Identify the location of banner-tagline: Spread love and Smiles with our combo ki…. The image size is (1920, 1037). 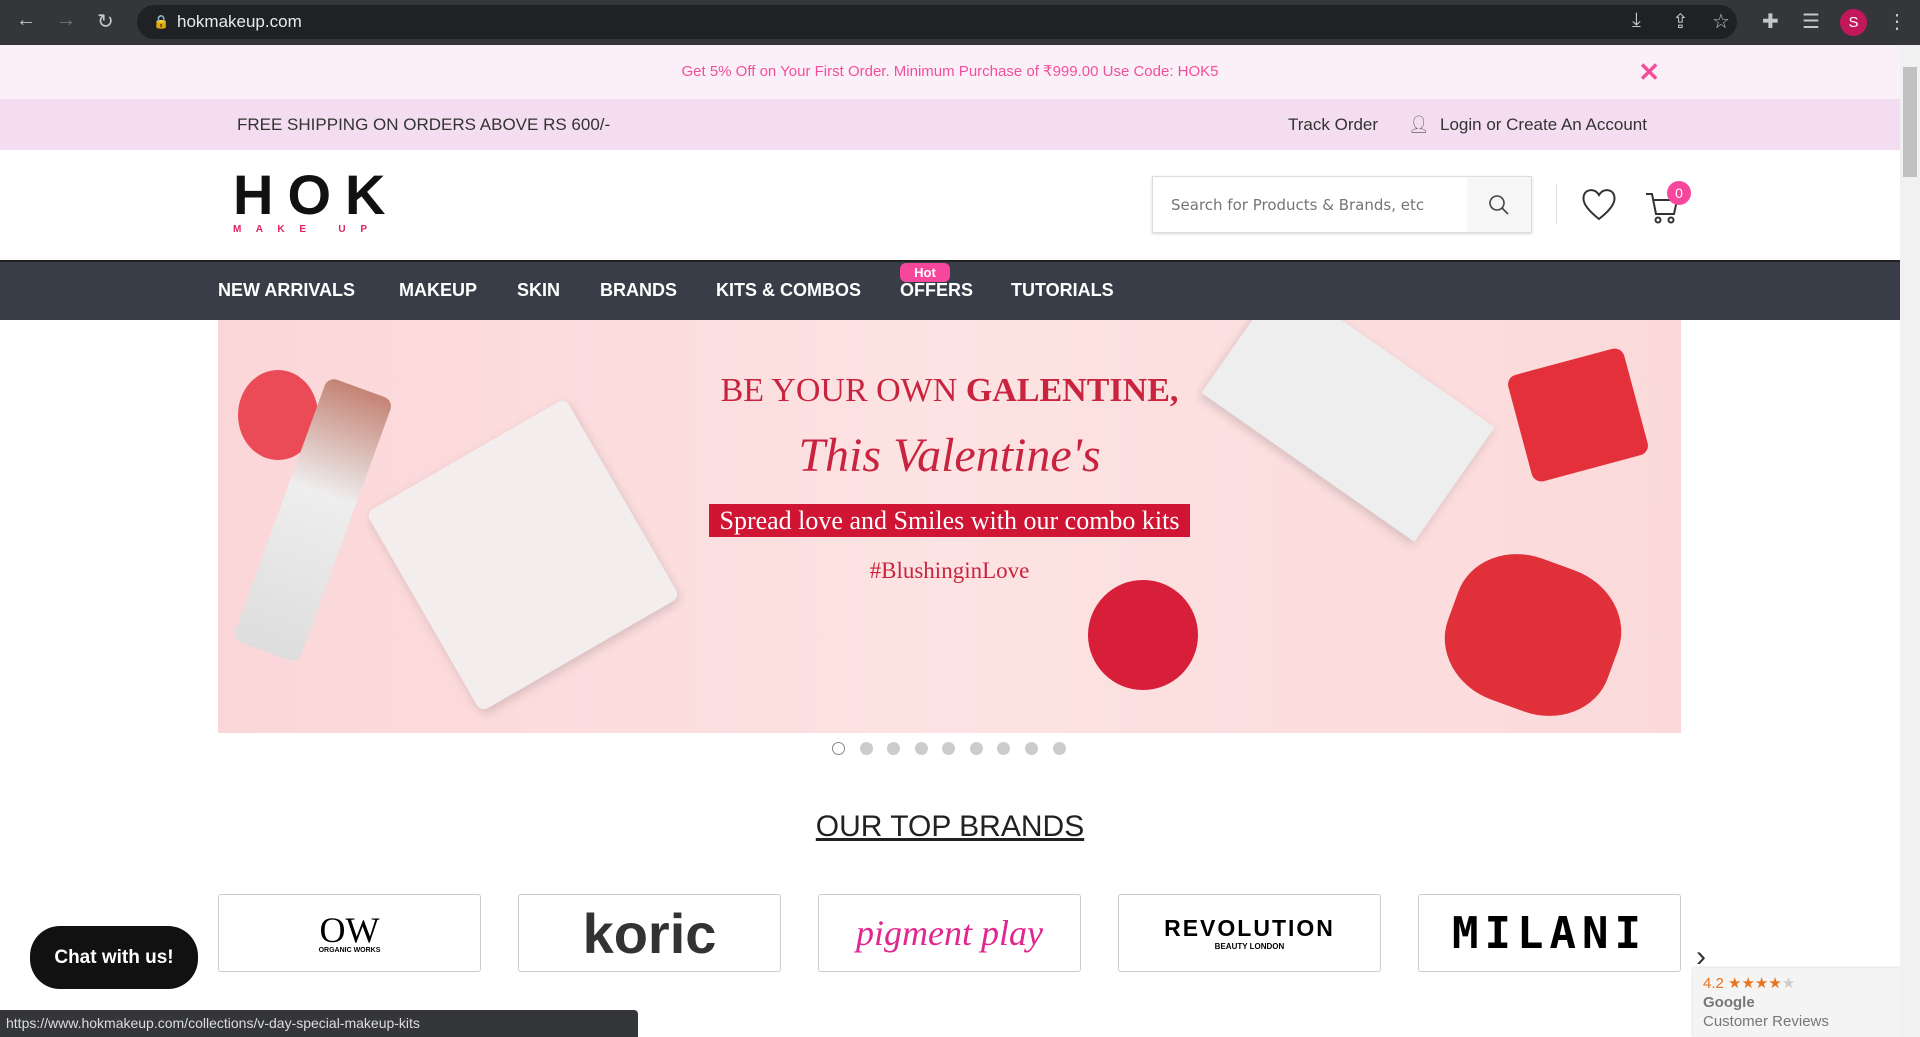
(949, 520).